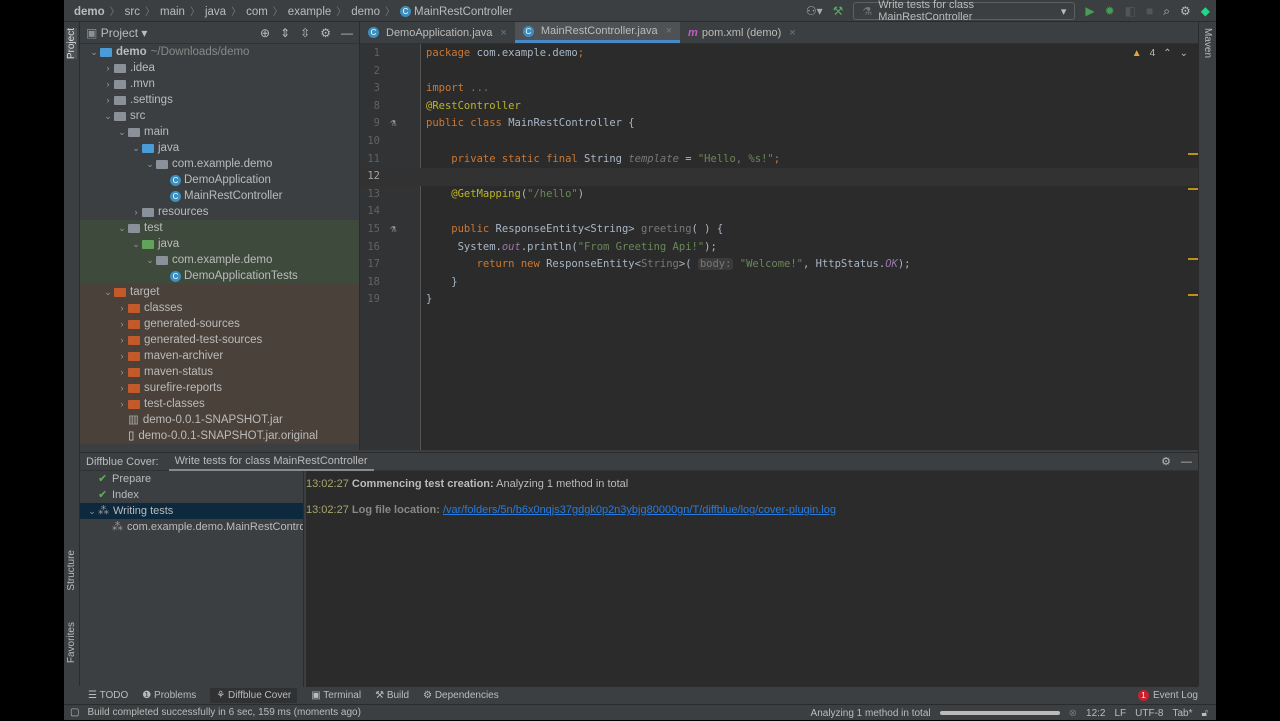 The width and height of the screenshot is (1280, 721). I want to click on progress-step: ⌄ ⁂ Writing tests, so click(191, 511).